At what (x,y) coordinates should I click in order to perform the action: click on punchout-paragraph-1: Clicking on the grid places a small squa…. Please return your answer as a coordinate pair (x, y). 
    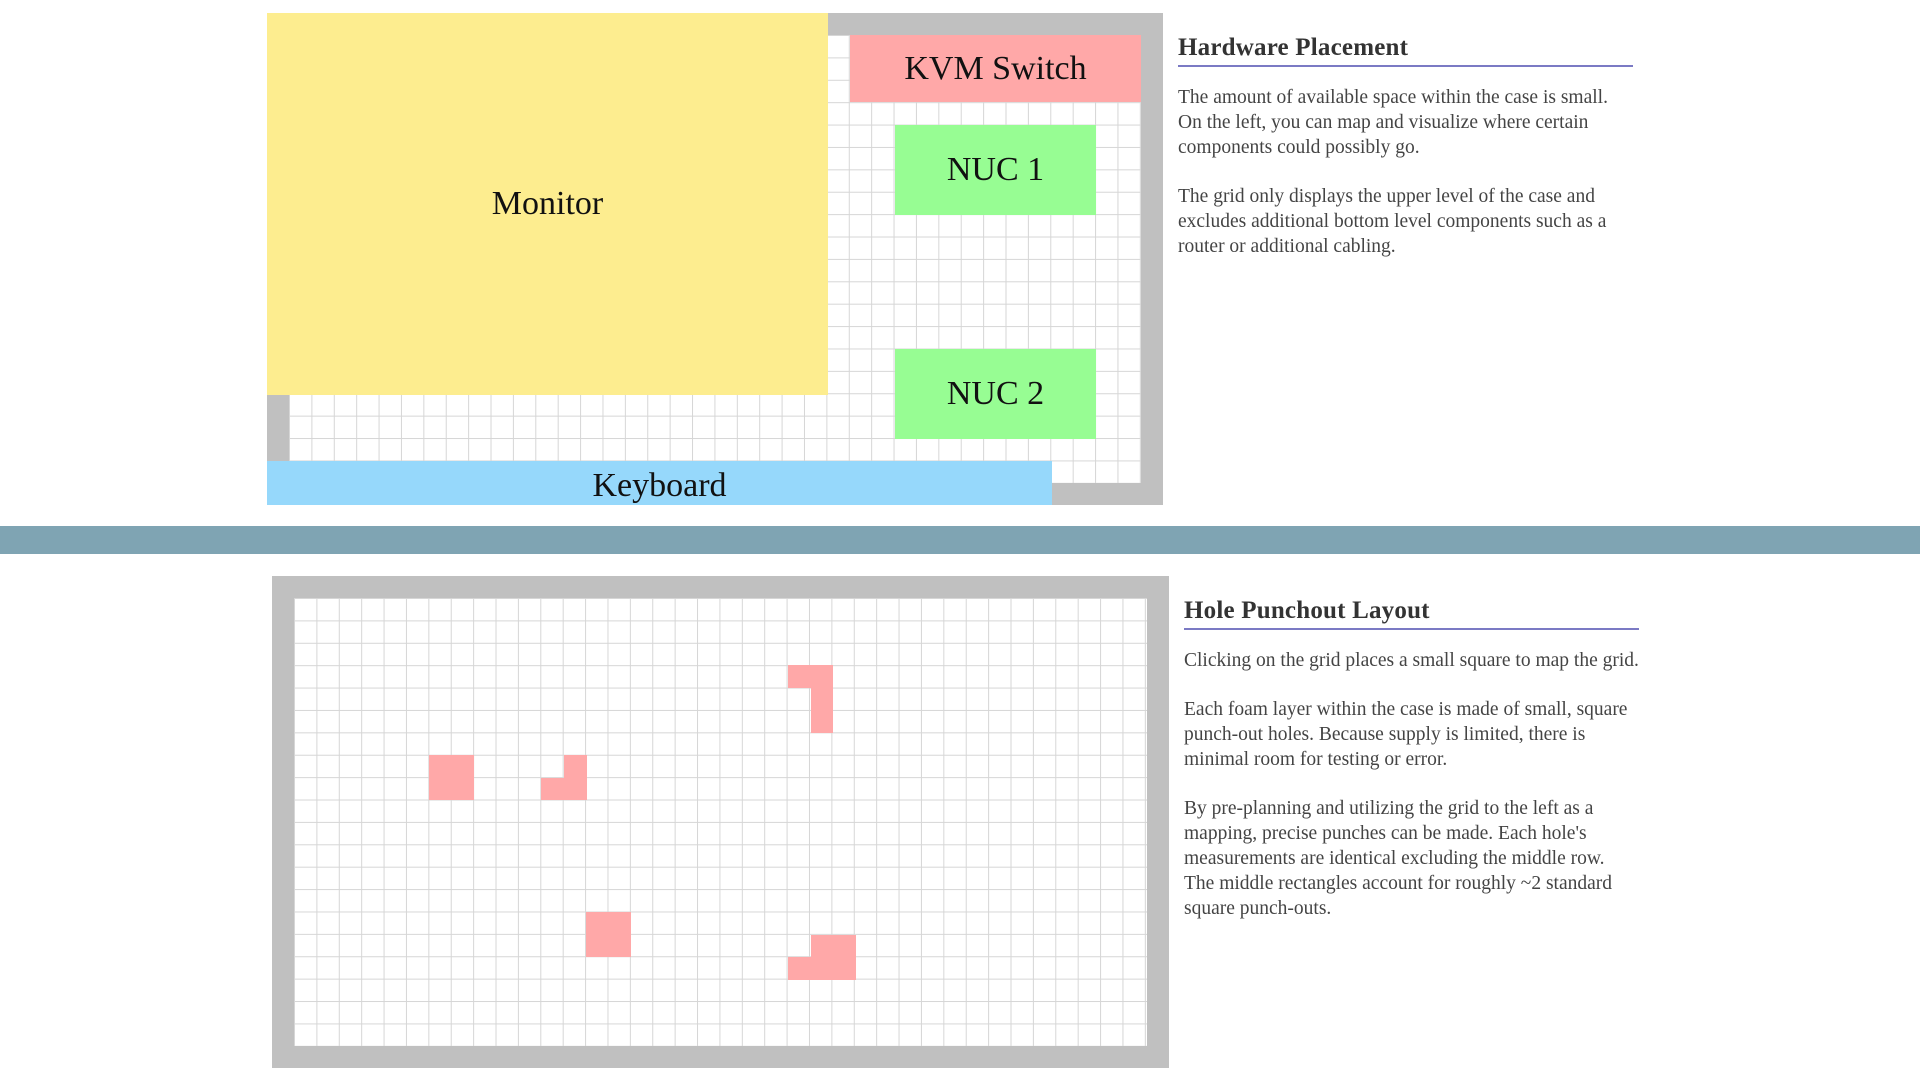
    Looking at the image, I should click on (1411, 660).